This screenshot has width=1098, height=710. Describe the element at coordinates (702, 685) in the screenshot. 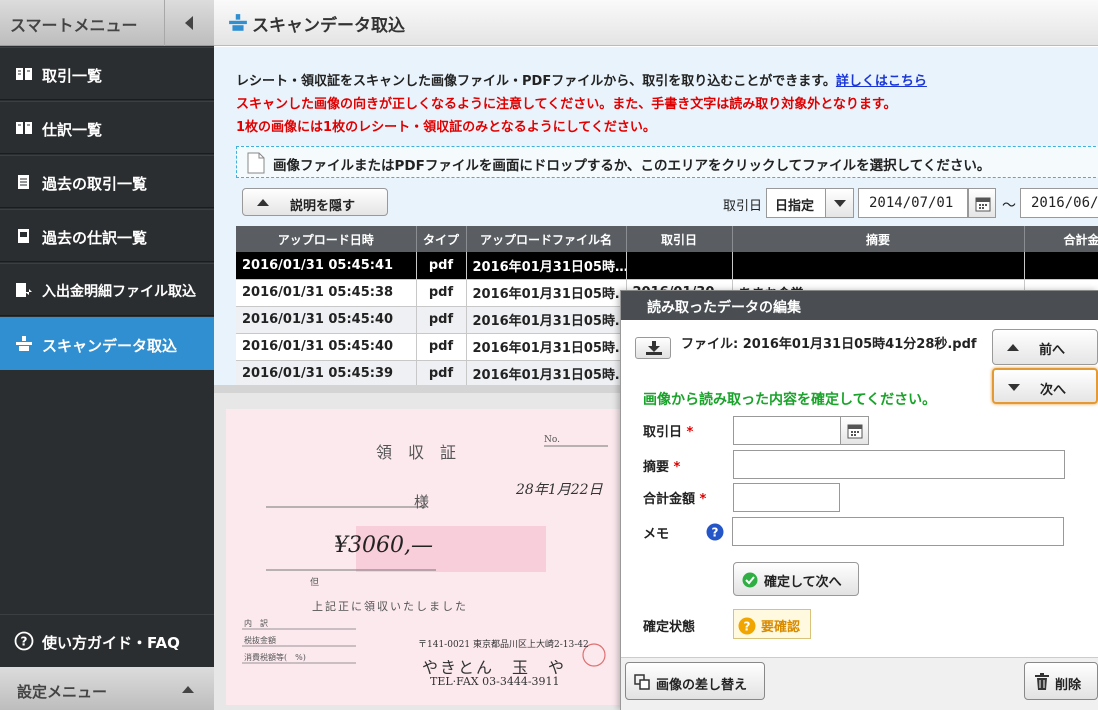

I see `replace-image-label: 画像の差し替え` at that location.